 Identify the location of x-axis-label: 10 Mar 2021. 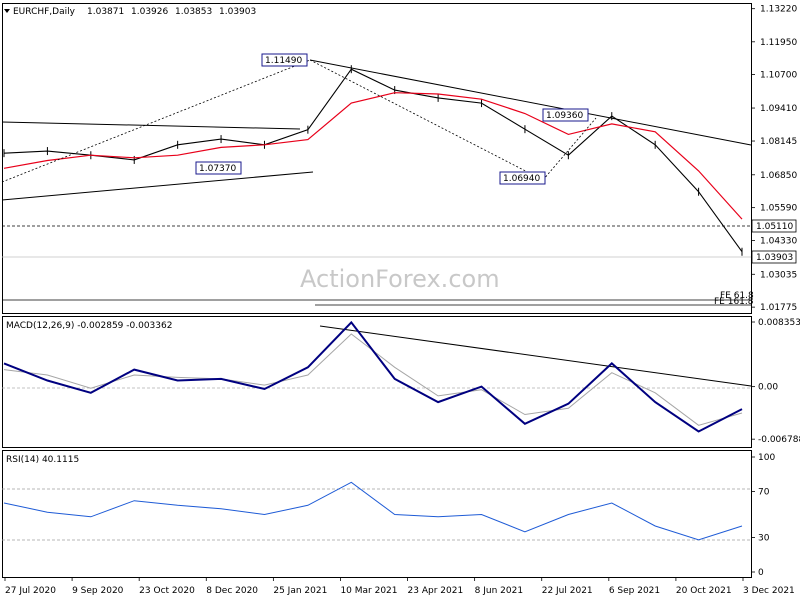
(368, 591).